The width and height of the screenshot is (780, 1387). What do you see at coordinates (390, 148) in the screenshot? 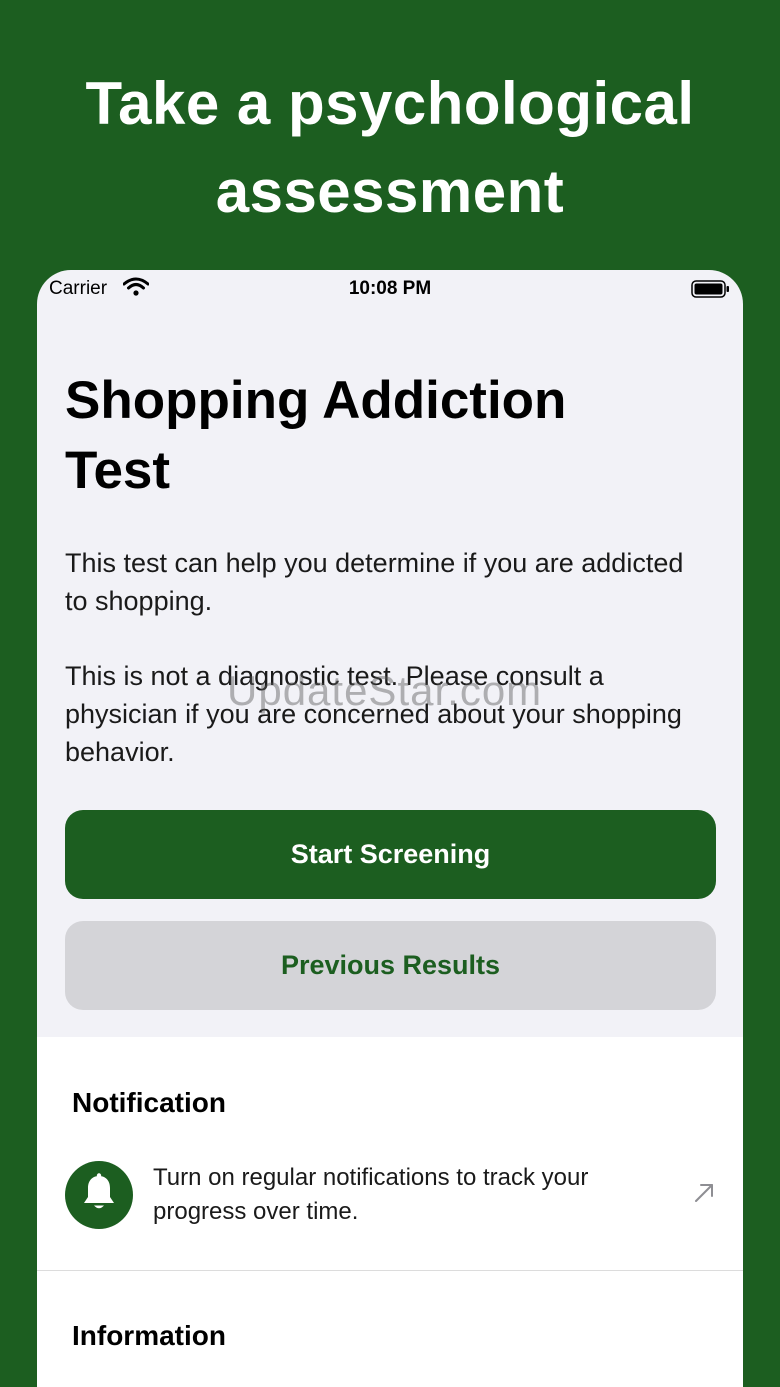
I see `promo-headline: Take a psychological assessment` at bounding box center [390, 148].